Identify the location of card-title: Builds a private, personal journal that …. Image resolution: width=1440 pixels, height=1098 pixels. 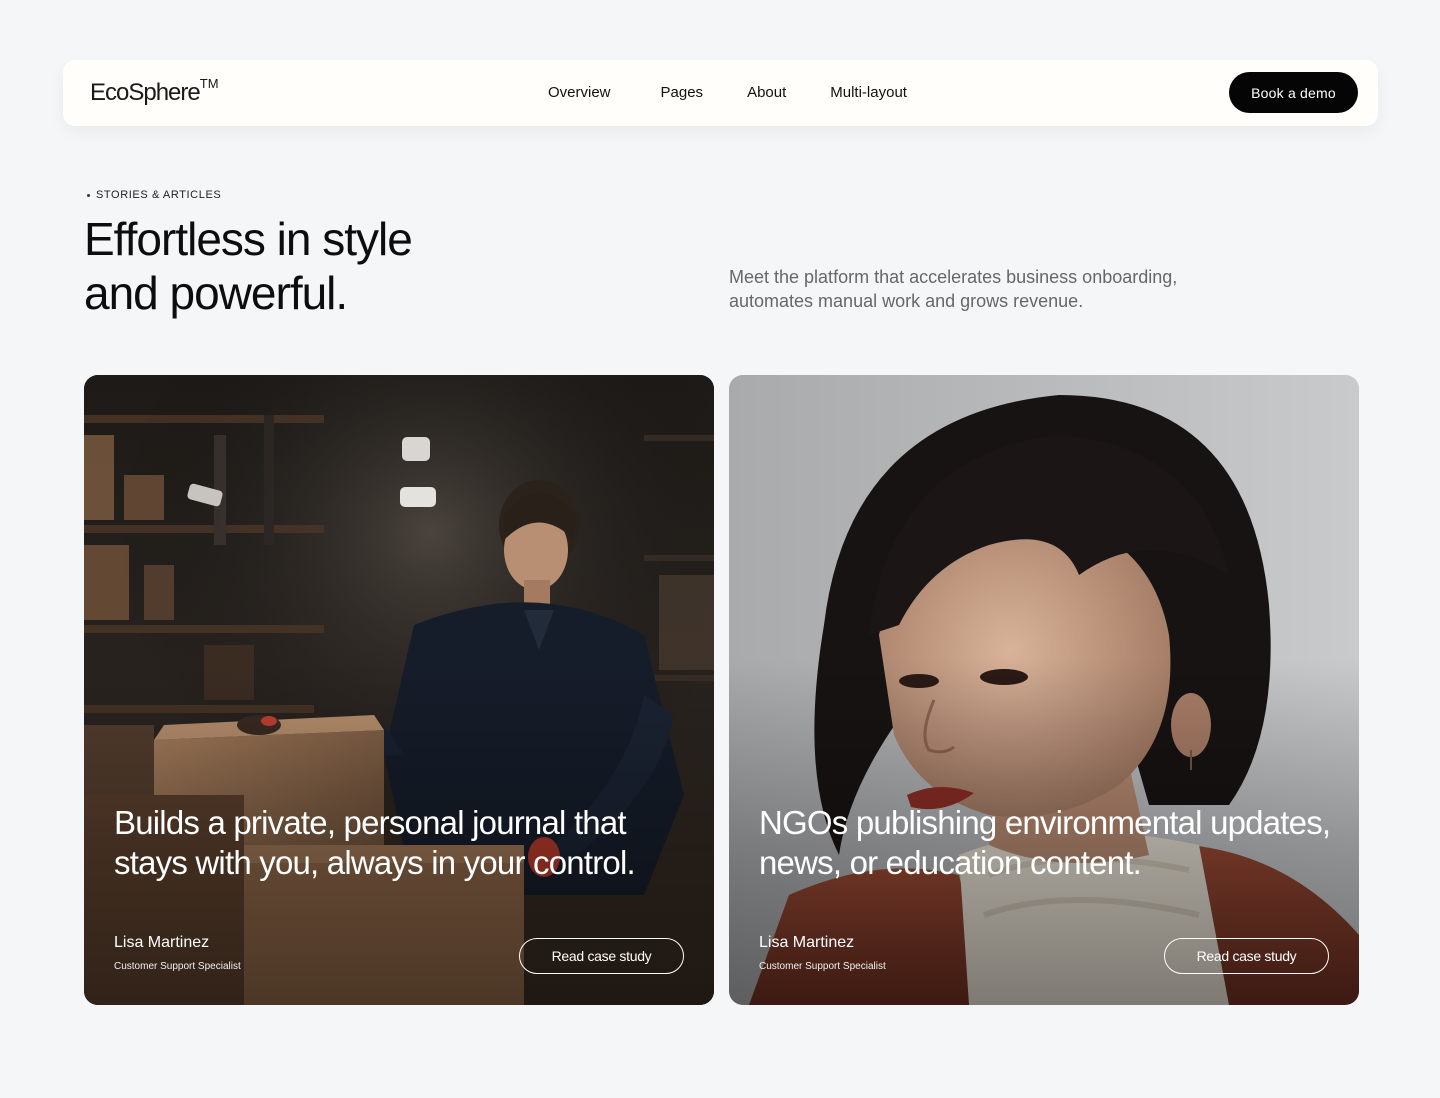
(375, 842).